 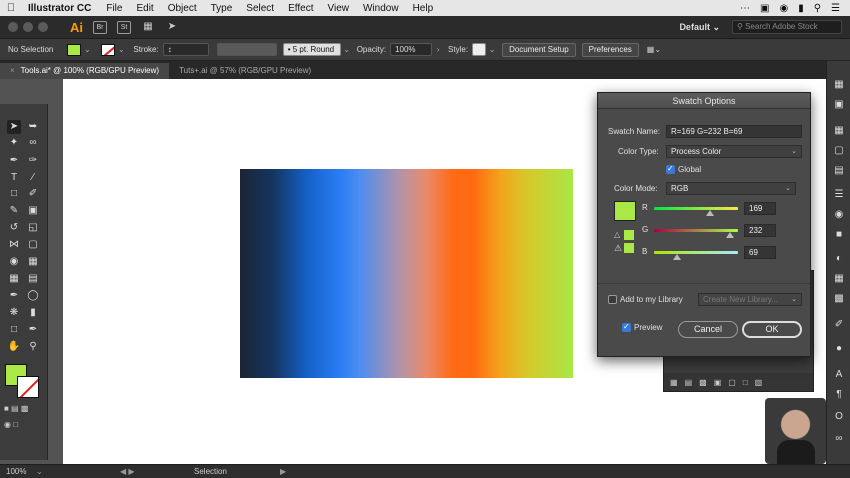 I want to click on wifi-icon: ◉, so click(x=783, y=8).